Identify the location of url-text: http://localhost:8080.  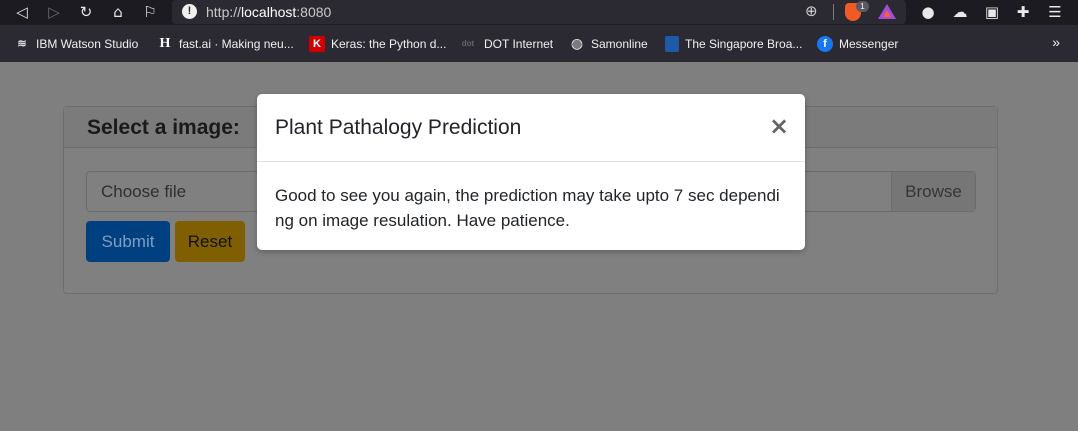
(268, 12).